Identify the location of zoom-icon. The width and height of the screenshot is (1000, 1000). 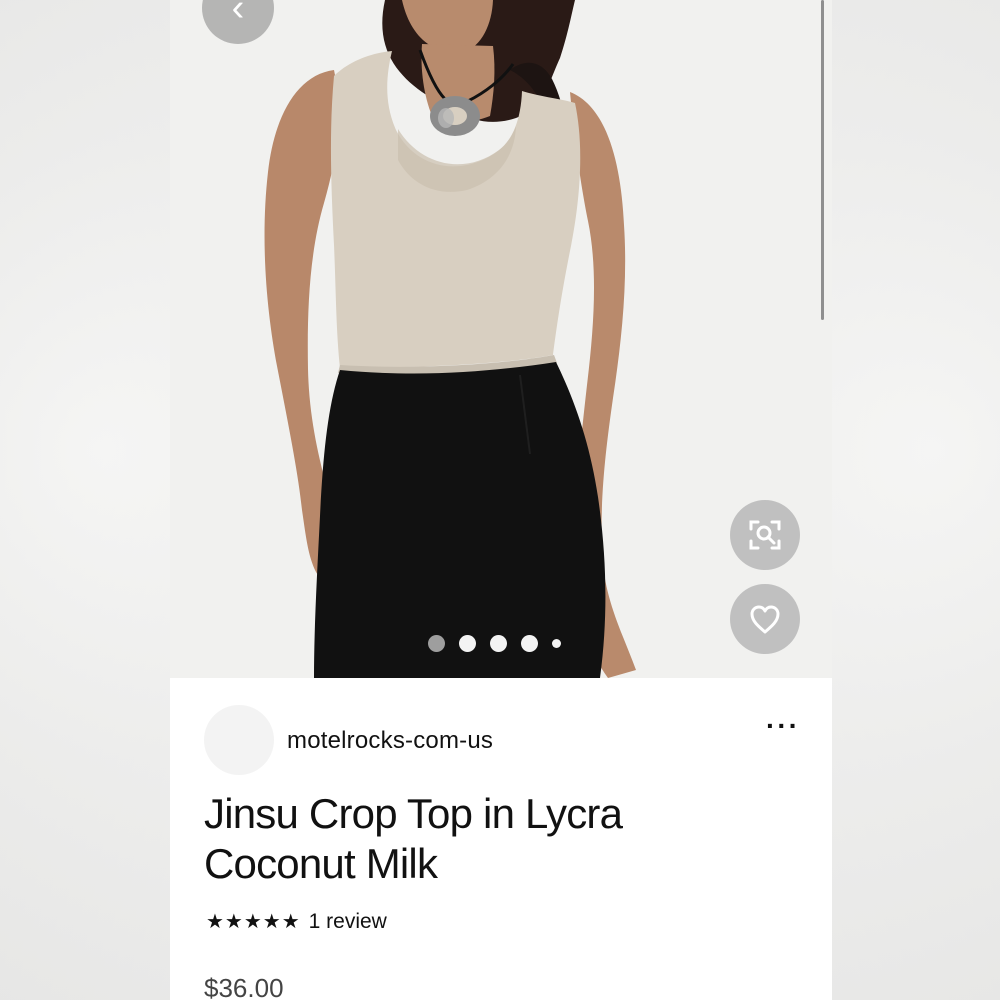
(765, 535).